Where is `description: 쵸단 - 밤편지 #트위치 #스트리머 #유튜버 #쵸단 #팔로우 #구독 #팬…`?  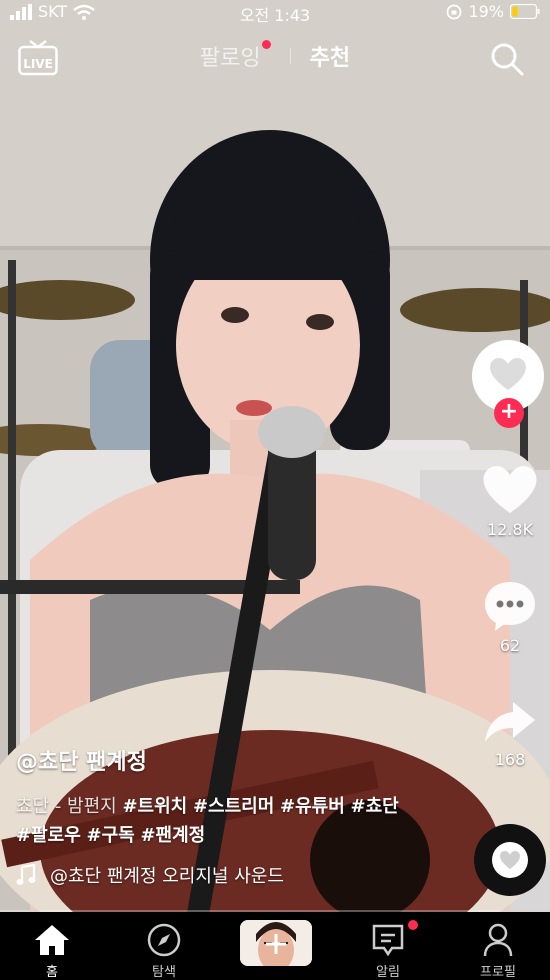 description: 쵸단 - 밤편지 #트위치 #스트리머 #유튜버 #쵸단 #팔로우 #구독 #팬… is located at coordinates (216, 821).